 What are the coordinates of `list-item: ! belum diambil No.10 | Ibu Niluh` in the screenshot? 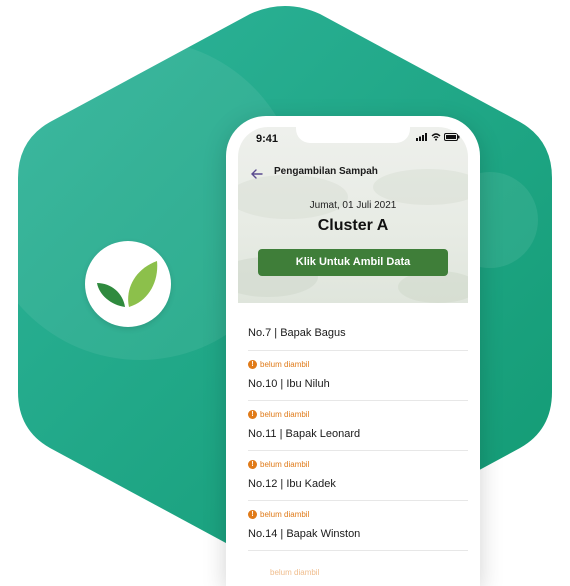 It's located at (358, 376).